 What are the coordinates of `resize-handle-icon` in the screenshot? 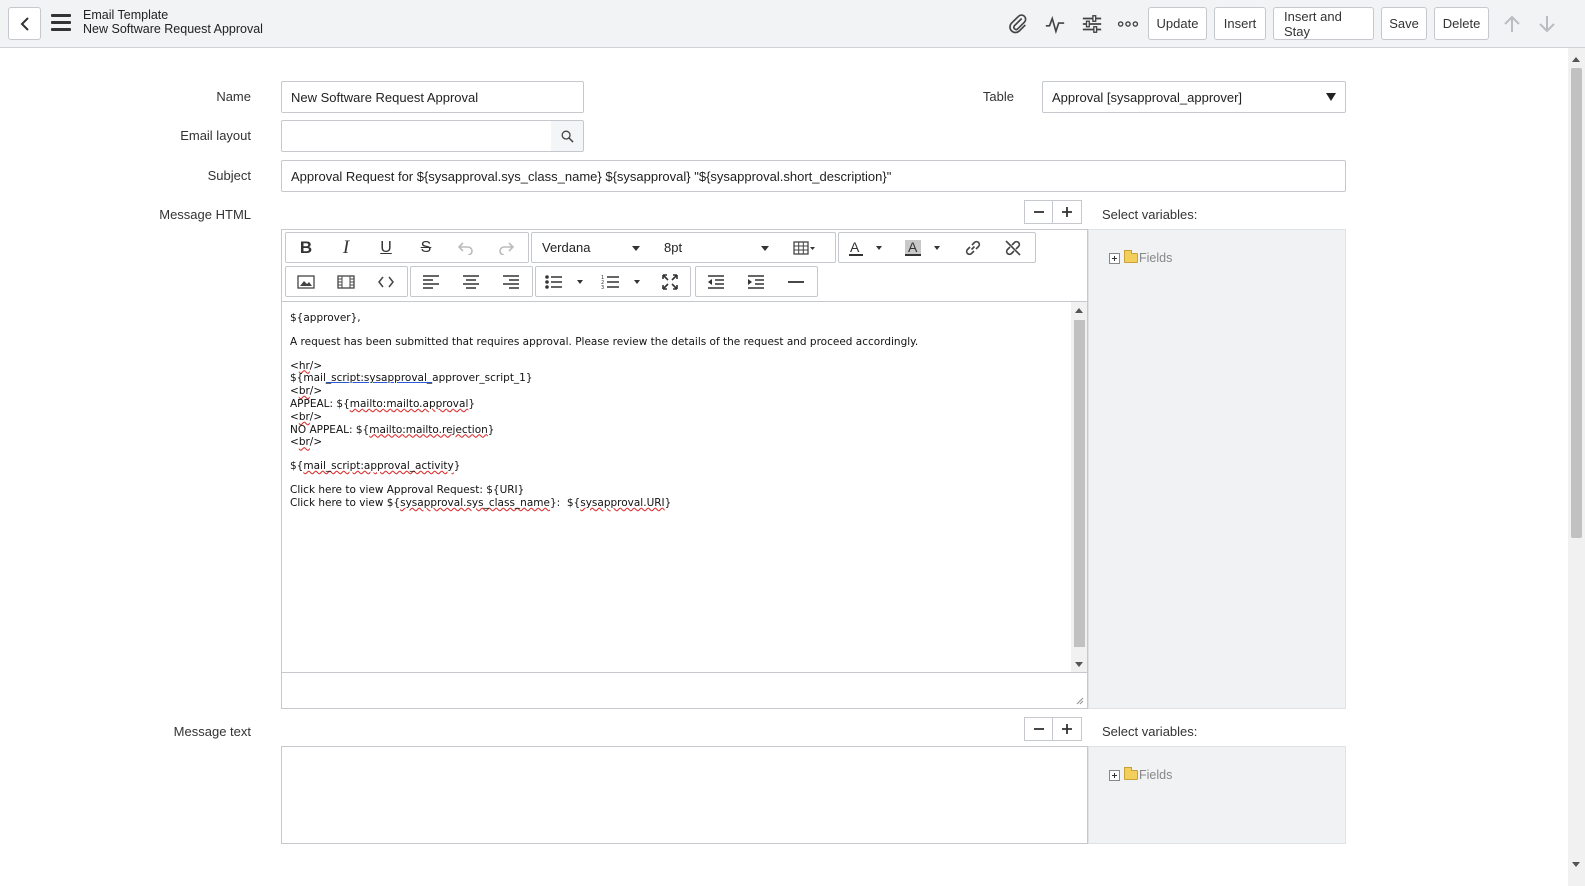 It's located at (1079, 700).